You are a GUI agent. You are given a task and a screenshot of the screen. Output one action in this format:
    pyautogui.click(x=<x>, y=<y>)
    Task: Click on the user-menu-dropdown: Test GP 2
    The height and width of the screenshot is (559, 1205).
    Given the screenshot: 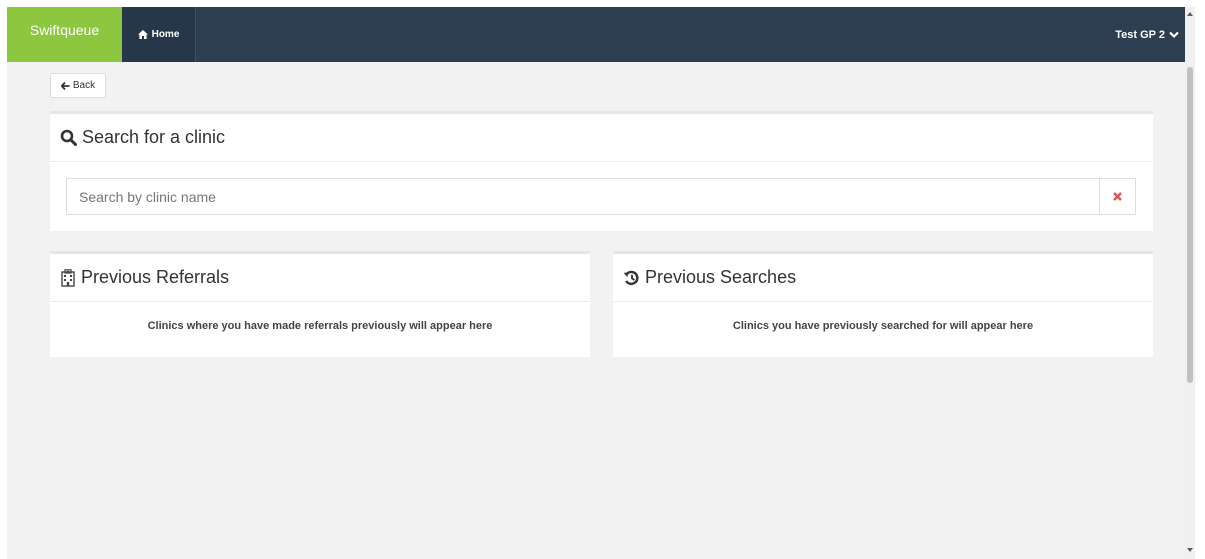 What is the action you would take?
    pyautogui.click(x=1147, y=34)
    